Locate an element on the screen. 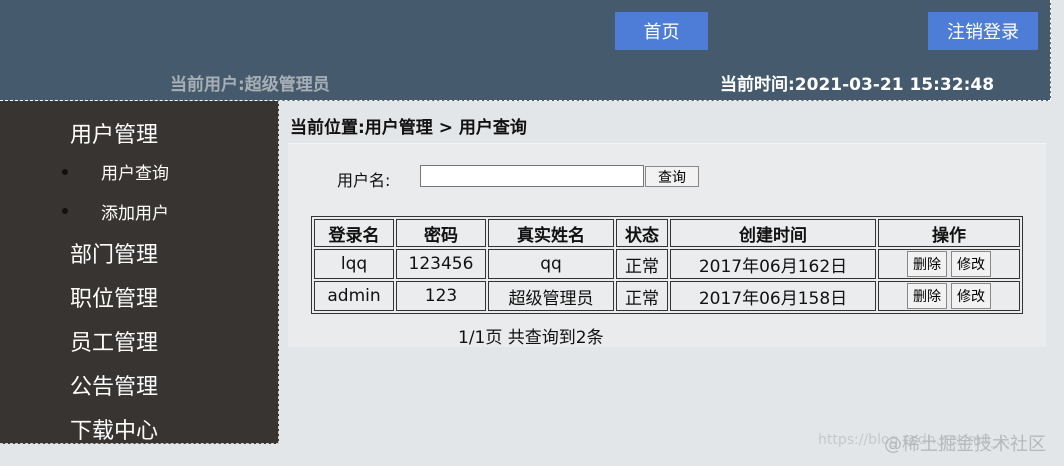 Image resolution: width=1064 pixels, height=466 pixels. current-user-text: 当前用户:超级管理员 is located at coordinates (250, 85).